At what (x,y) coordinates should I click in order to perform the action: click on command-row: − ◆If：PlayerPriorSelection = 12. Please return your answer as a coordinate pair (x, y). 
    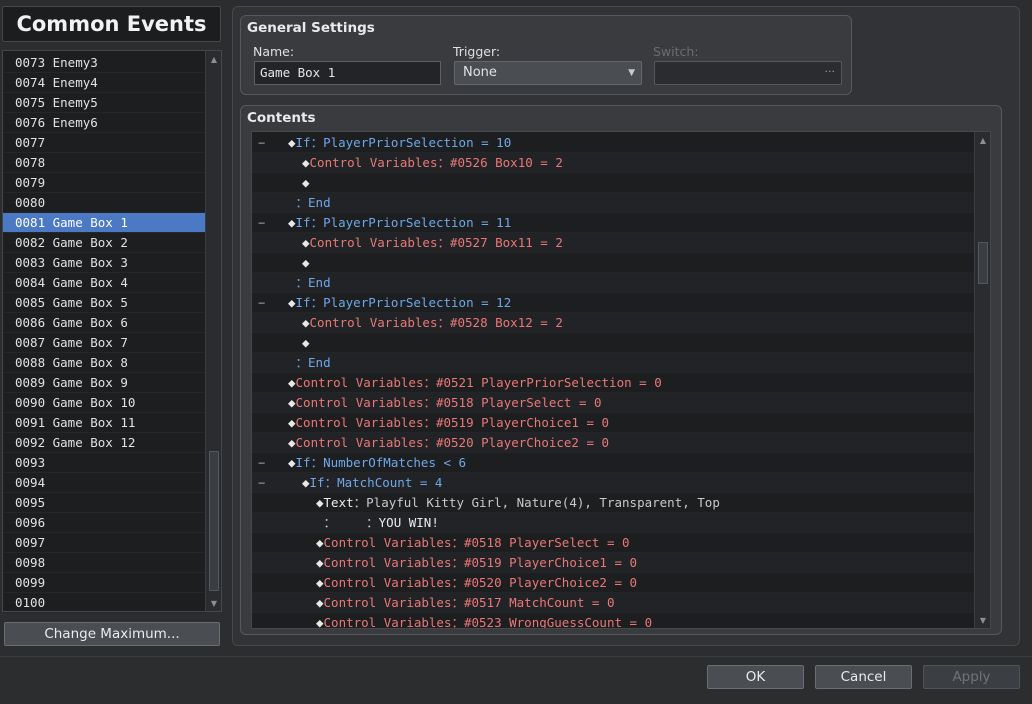
    Looking at the image, I should click on (614, 303).